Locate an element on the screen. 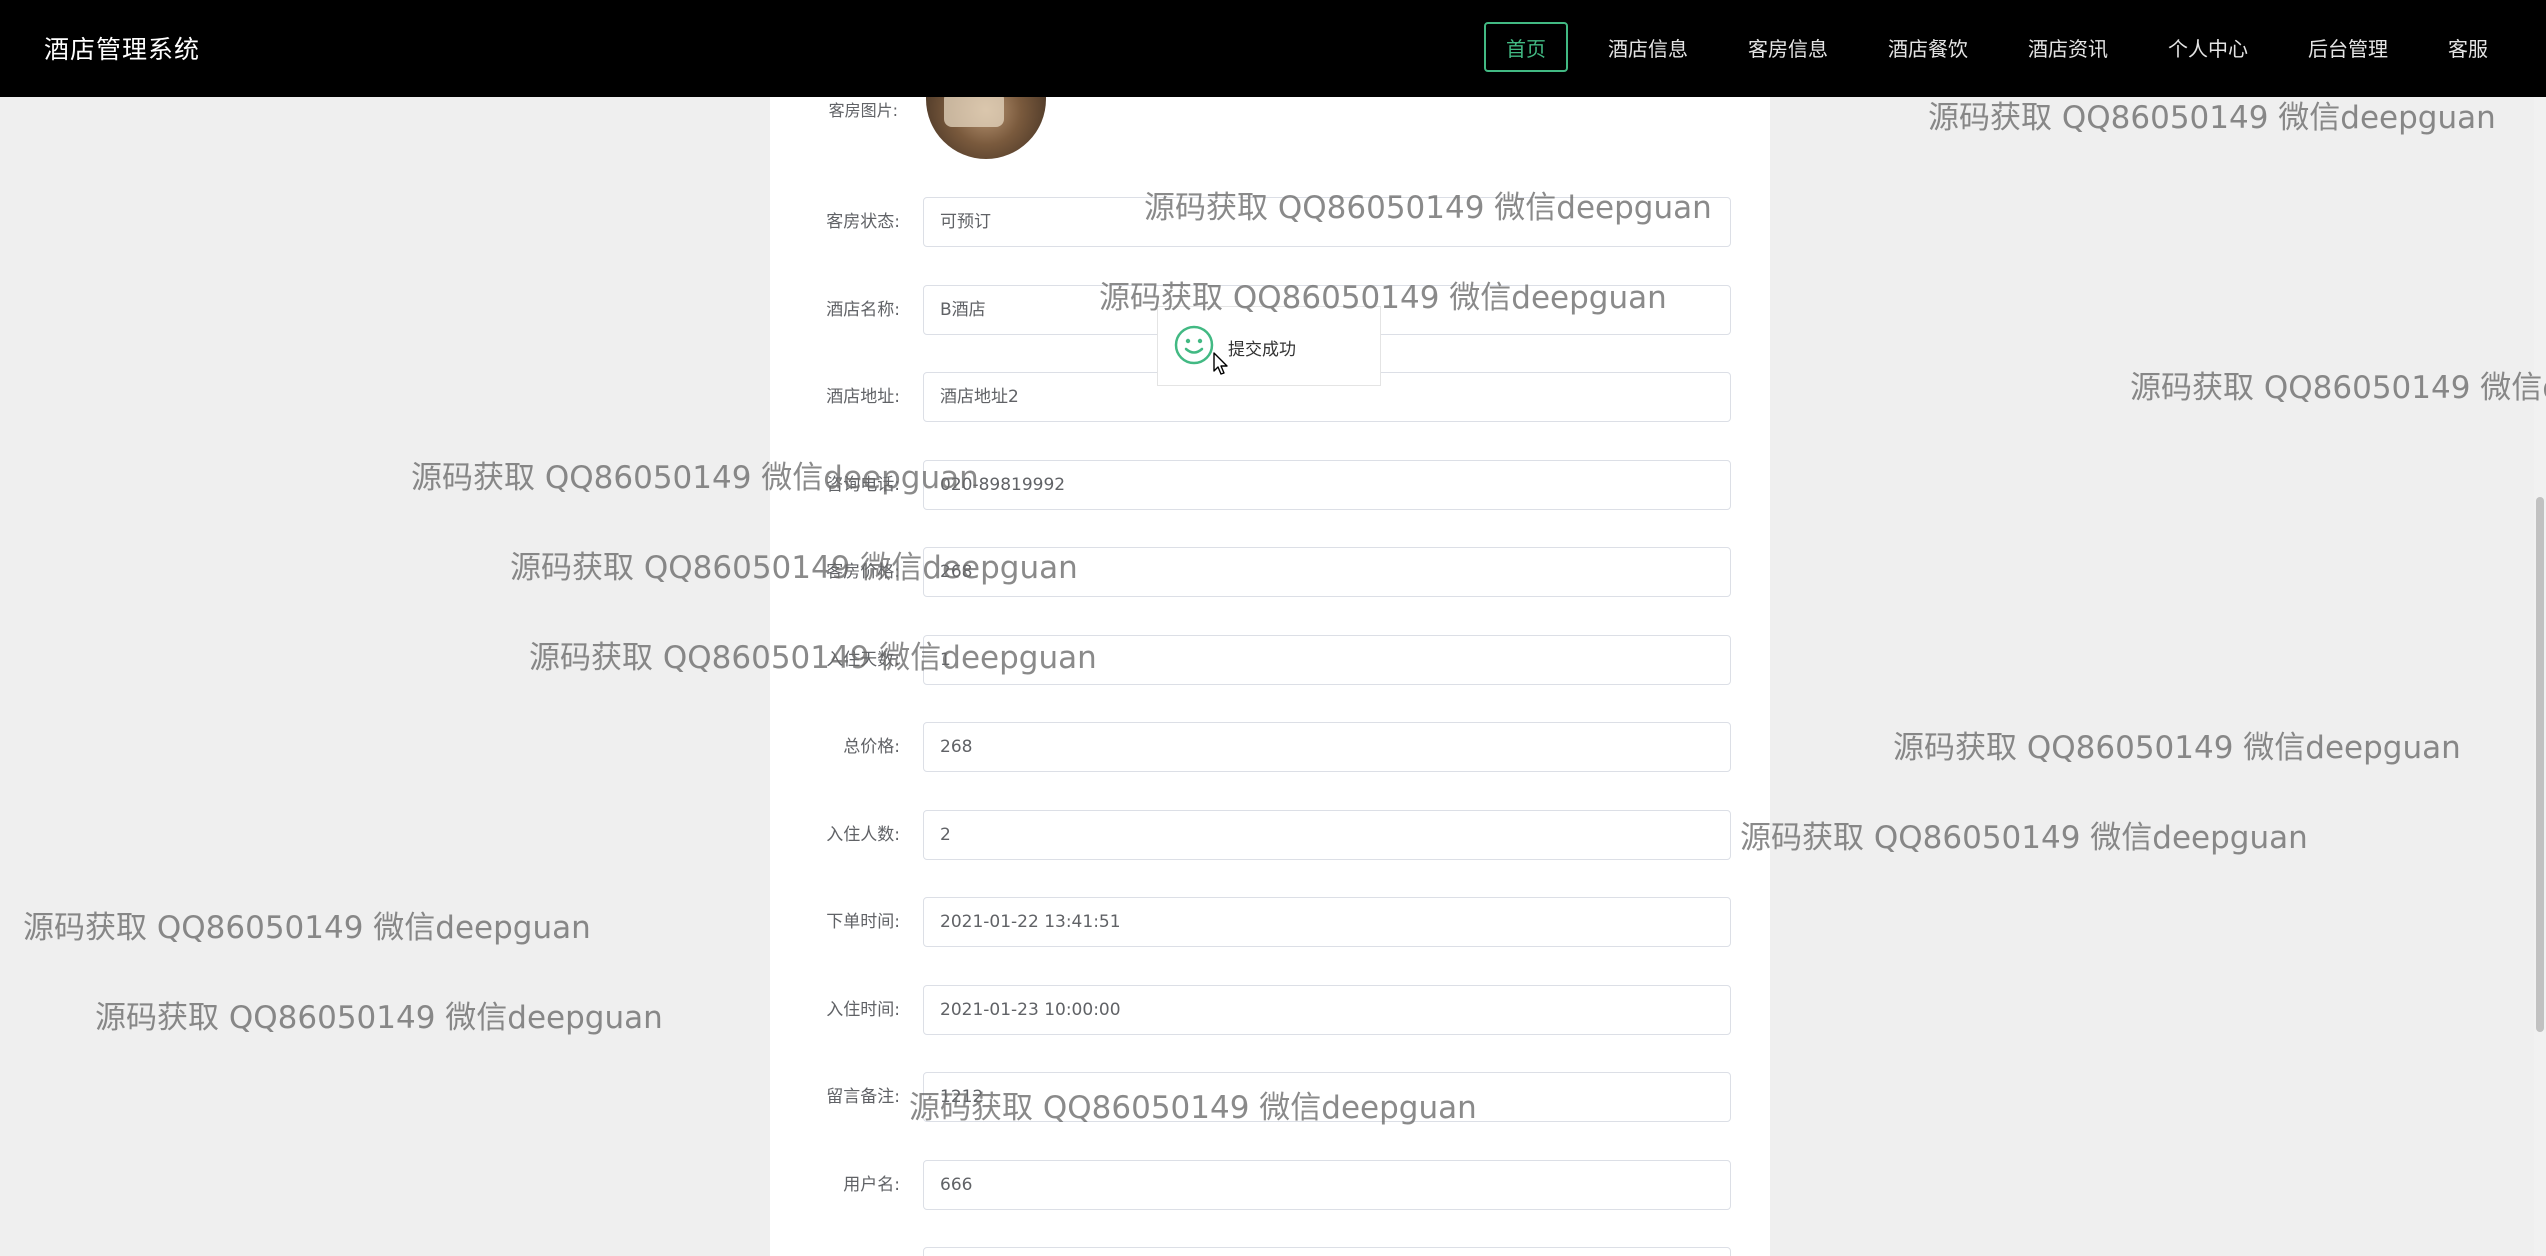  username-field: 666 is located at coordinates (1327, 1185).